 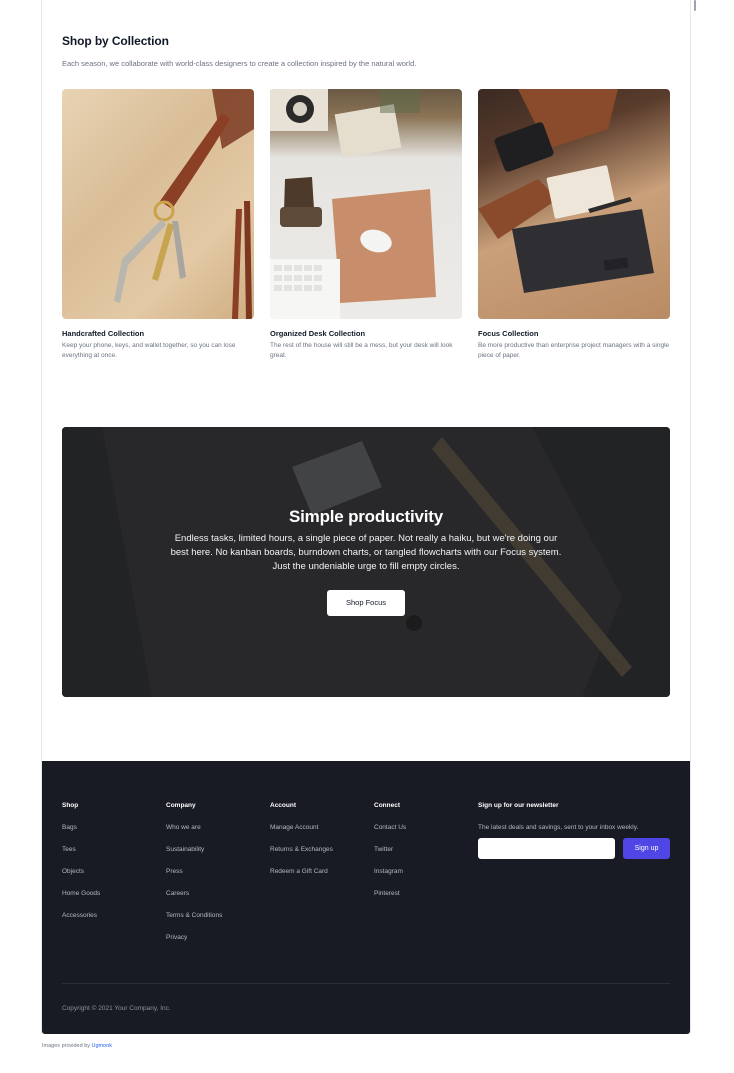 I want to click on footer-link: Tees, so click(x=81, y=849).